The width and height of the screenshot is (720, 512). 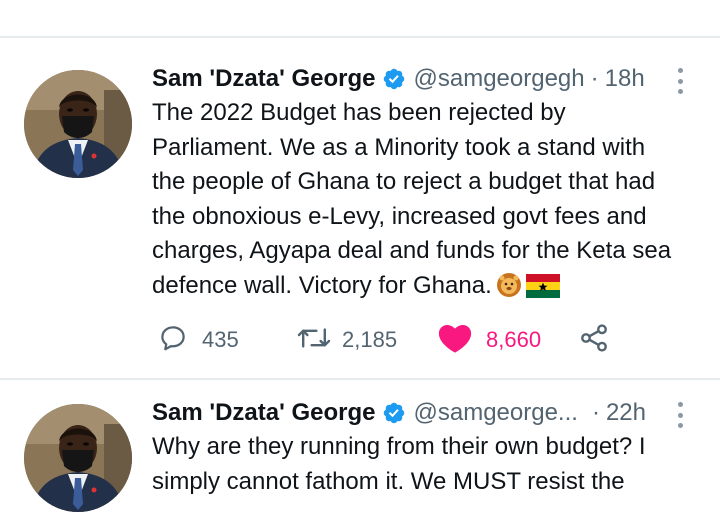 I want to click on reply-button: 435, so click(x=198, y=340).